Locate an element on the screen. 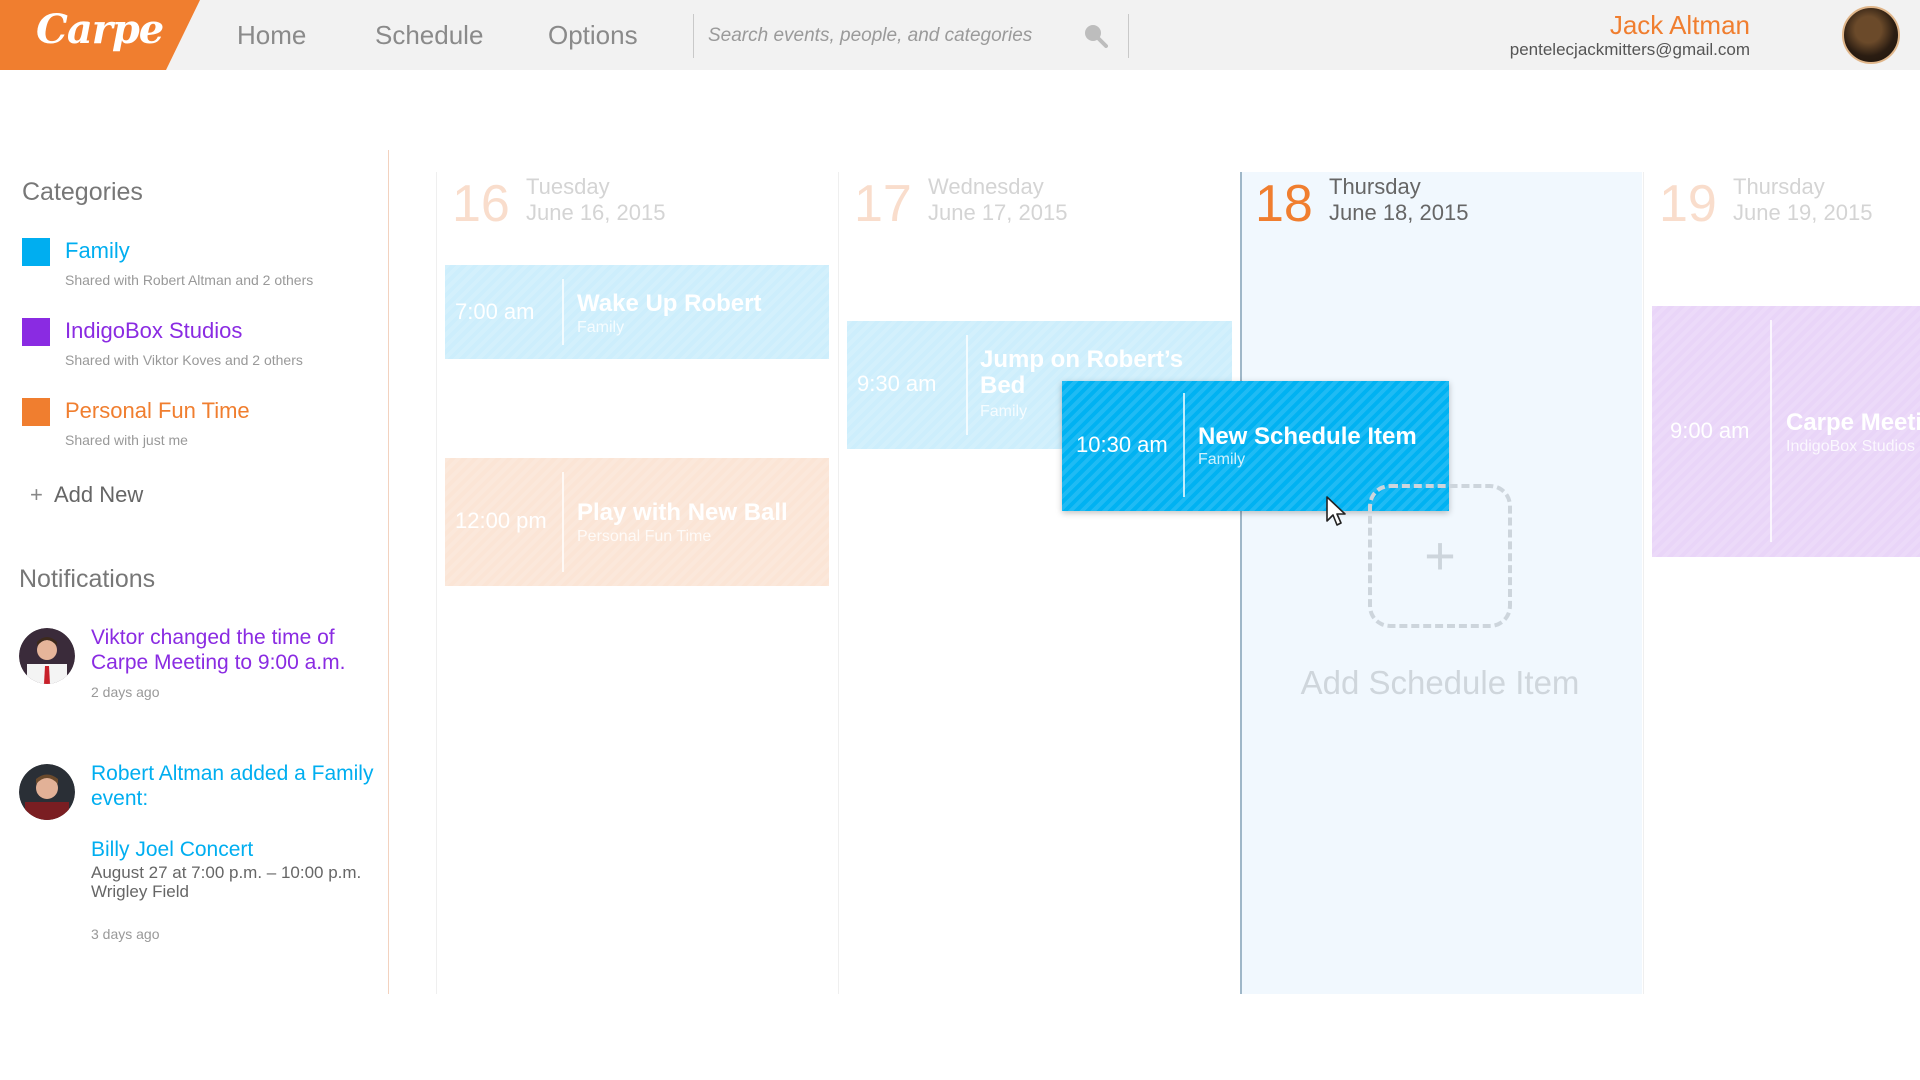  add-category-button: + Add New is located at coordinates (86, 495).